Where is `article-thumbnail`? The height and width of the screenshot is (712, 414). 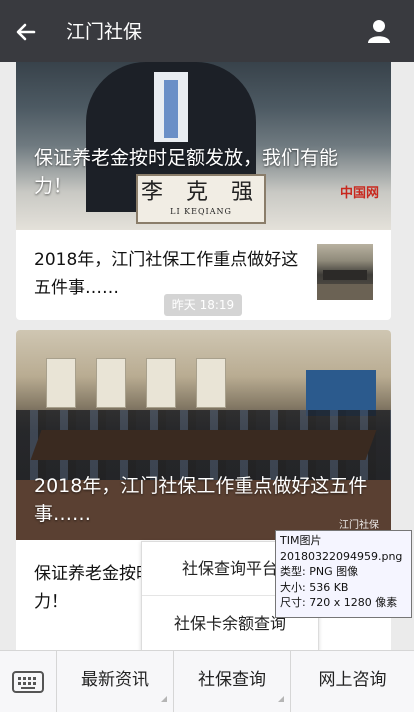
article-thumbnail is located at coordinates (345, 272).